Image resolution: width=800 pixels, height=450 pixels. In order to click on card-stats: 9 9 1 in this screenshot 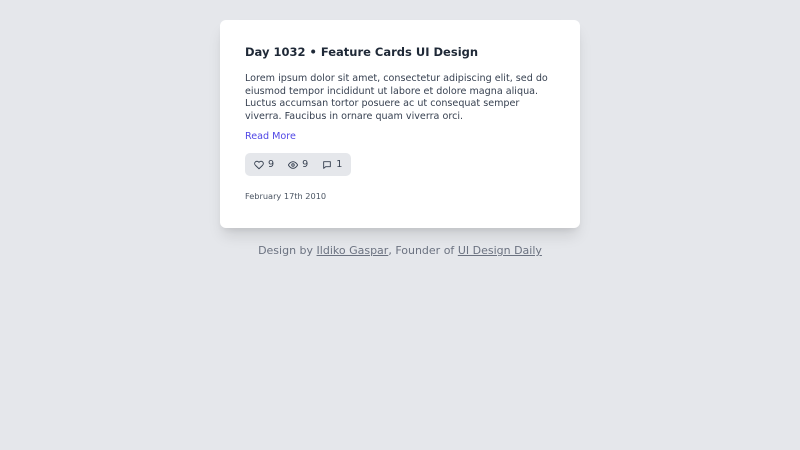, I will do `click(298, 165)`.